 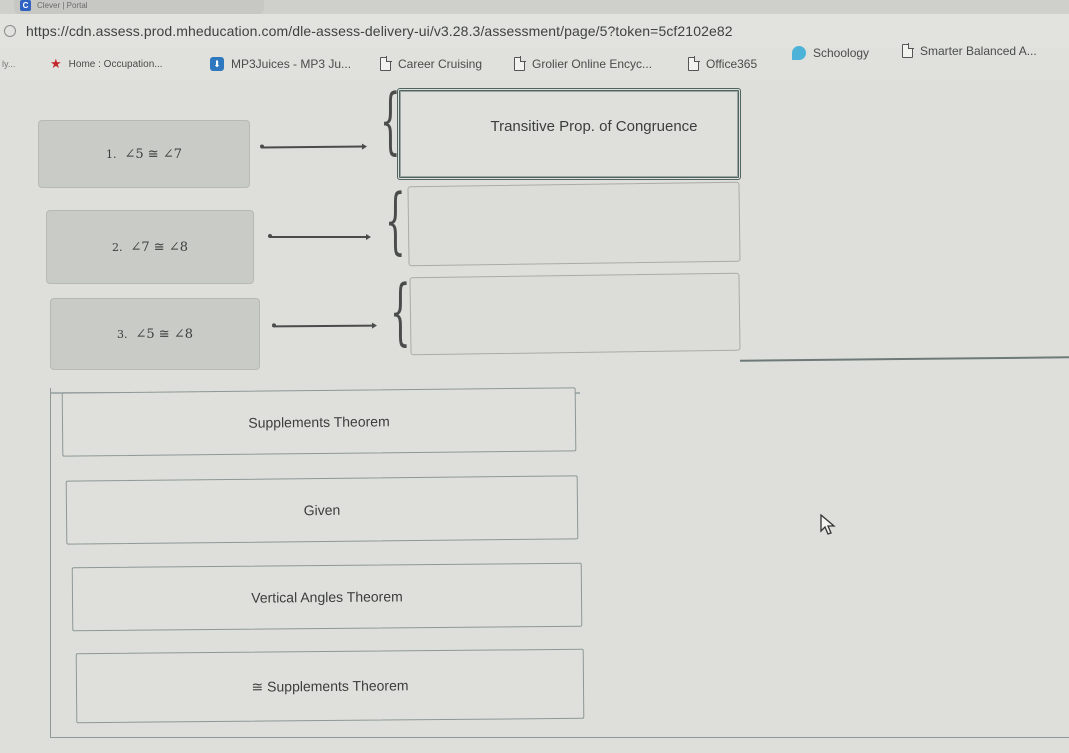 I want to click on answer-option: Supplements Theorem, so click(x=319, y=422).